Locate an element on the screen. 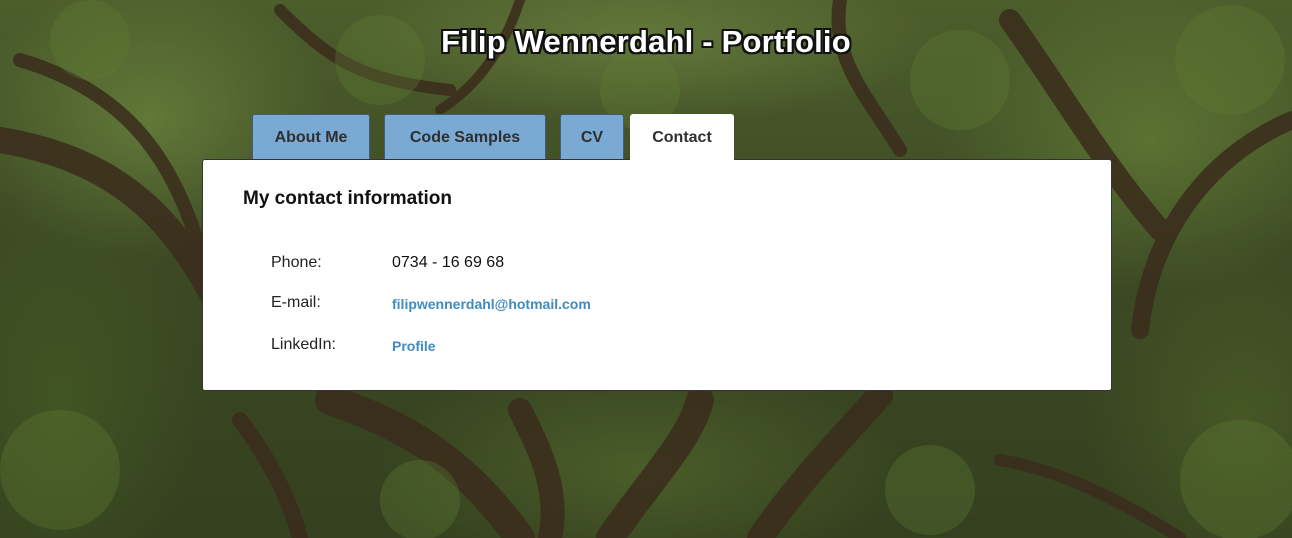 The width and height of the screenshot is (1292, 538). tab-code-samples: Code Samples is located at coordinates (465, 136).